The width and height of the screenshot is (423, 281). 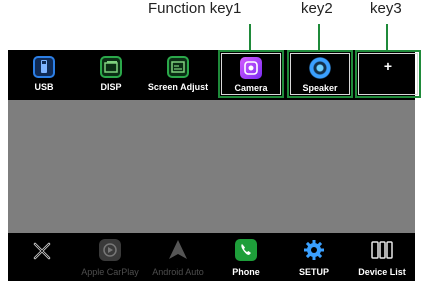 What do you see at coordinates (382, 272) in the screenshot?
I see `device-list-label: Device List` at bounding box center [382, 272].